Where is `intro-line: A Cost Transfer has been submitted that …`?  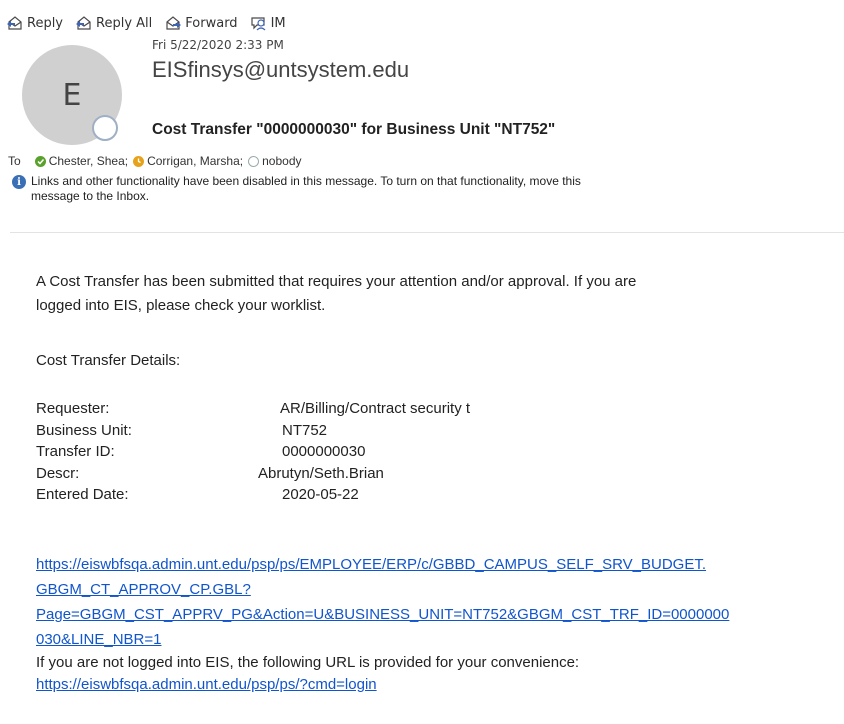
intro-line: A Cost Transfer has been submitted that … is located at coordinates (336, 281).